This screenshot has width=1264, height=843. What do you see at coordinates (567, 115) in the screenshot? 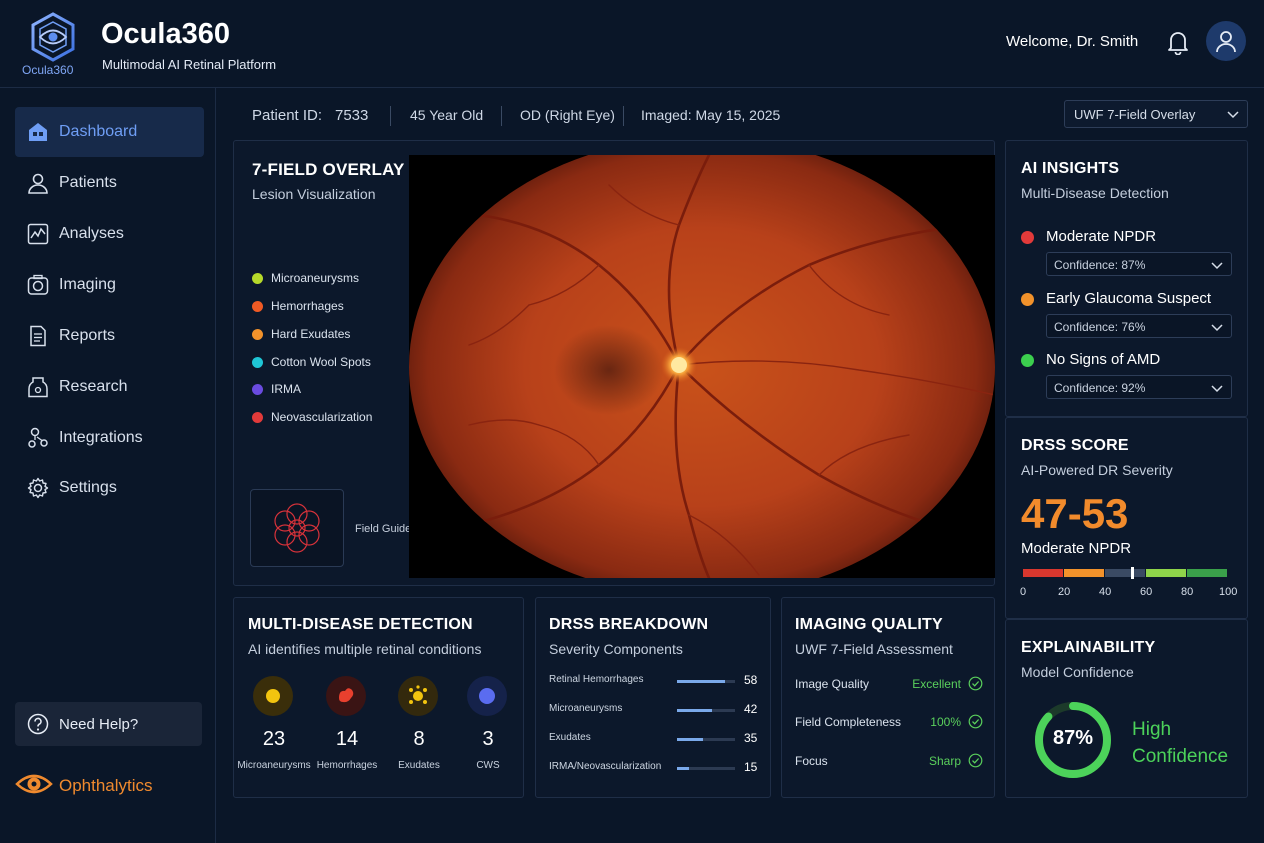
I see `patient-eye: OD (Right Eye)` at bounding box center [567, 115].